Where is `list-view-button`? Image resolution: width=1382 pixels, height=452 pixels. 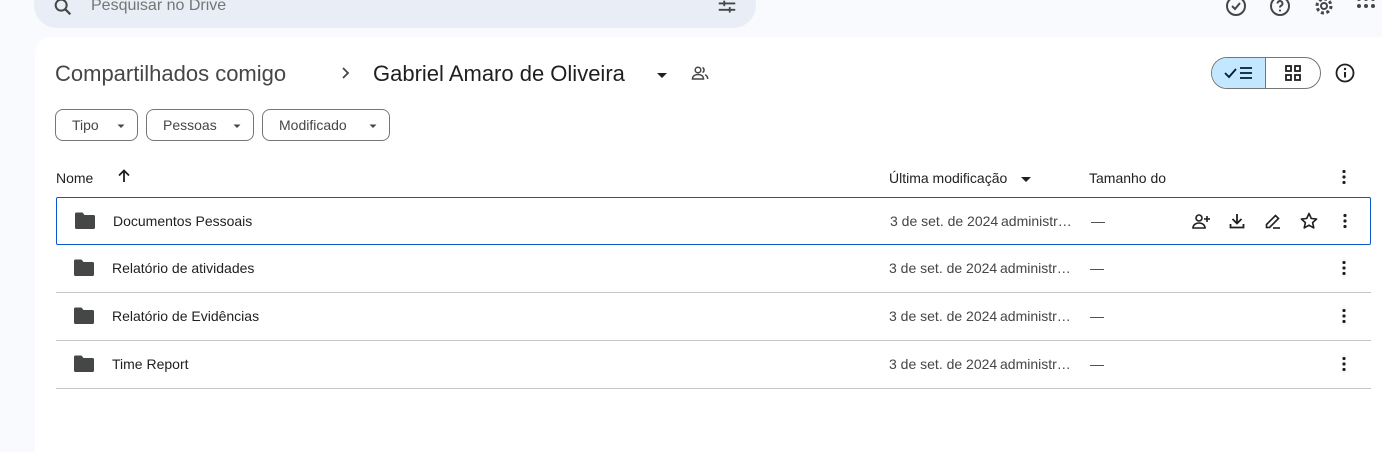 list-view-button is located at coordinates (1239, 73).